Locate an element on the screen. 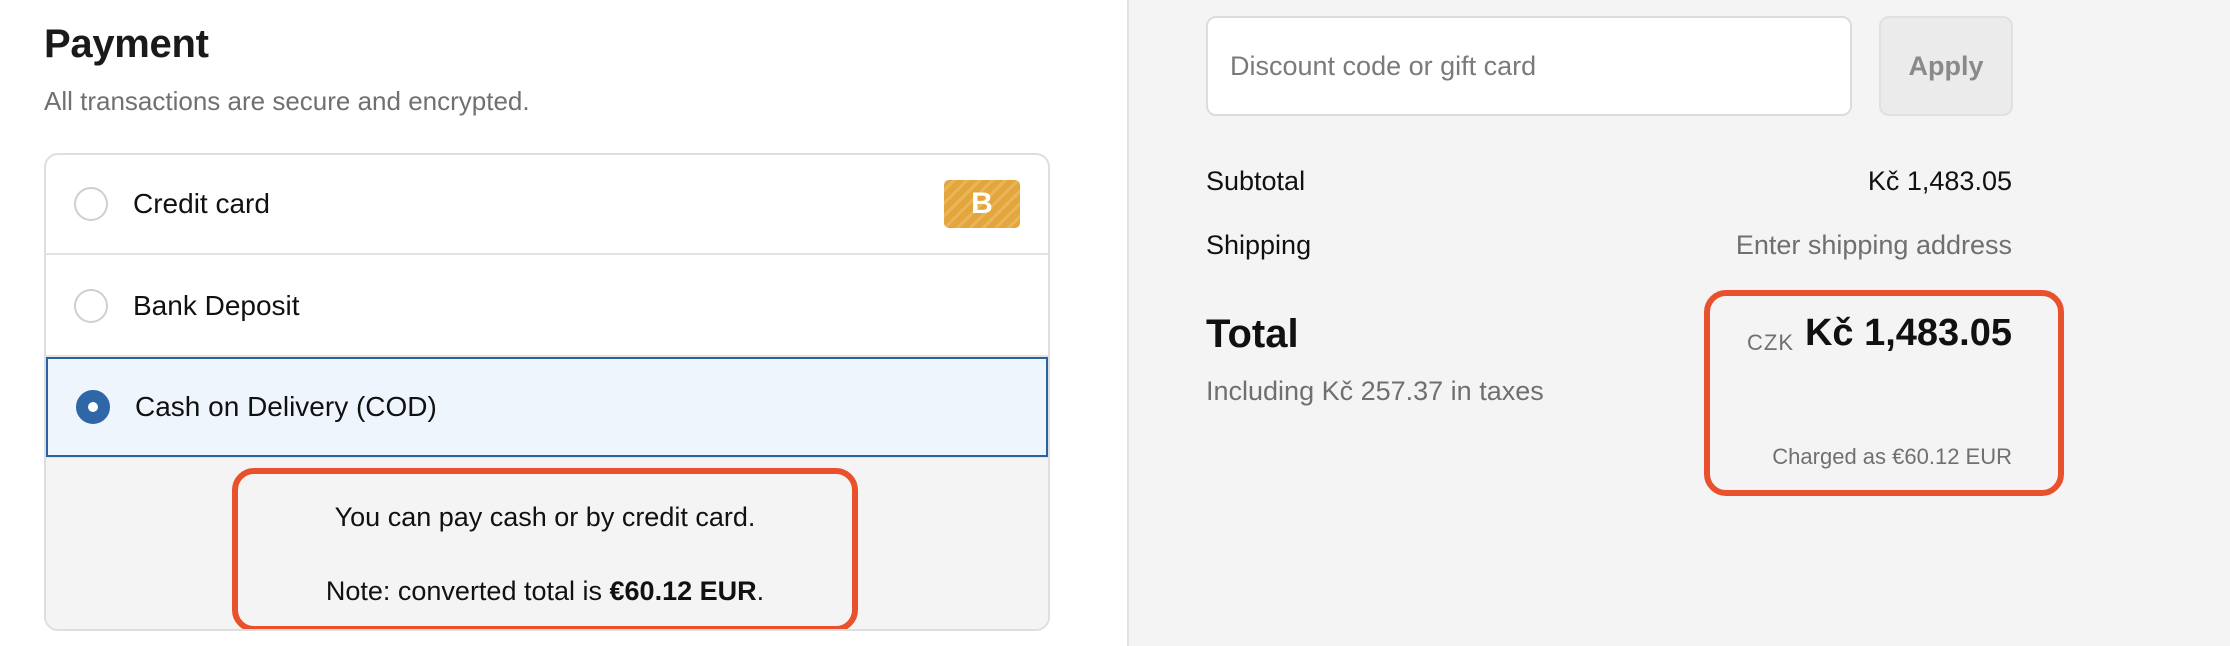 This screenshot has width=2230, height=646. payment-option-bank-deposit: Bank Deposit is located at coordinates (547, 307).